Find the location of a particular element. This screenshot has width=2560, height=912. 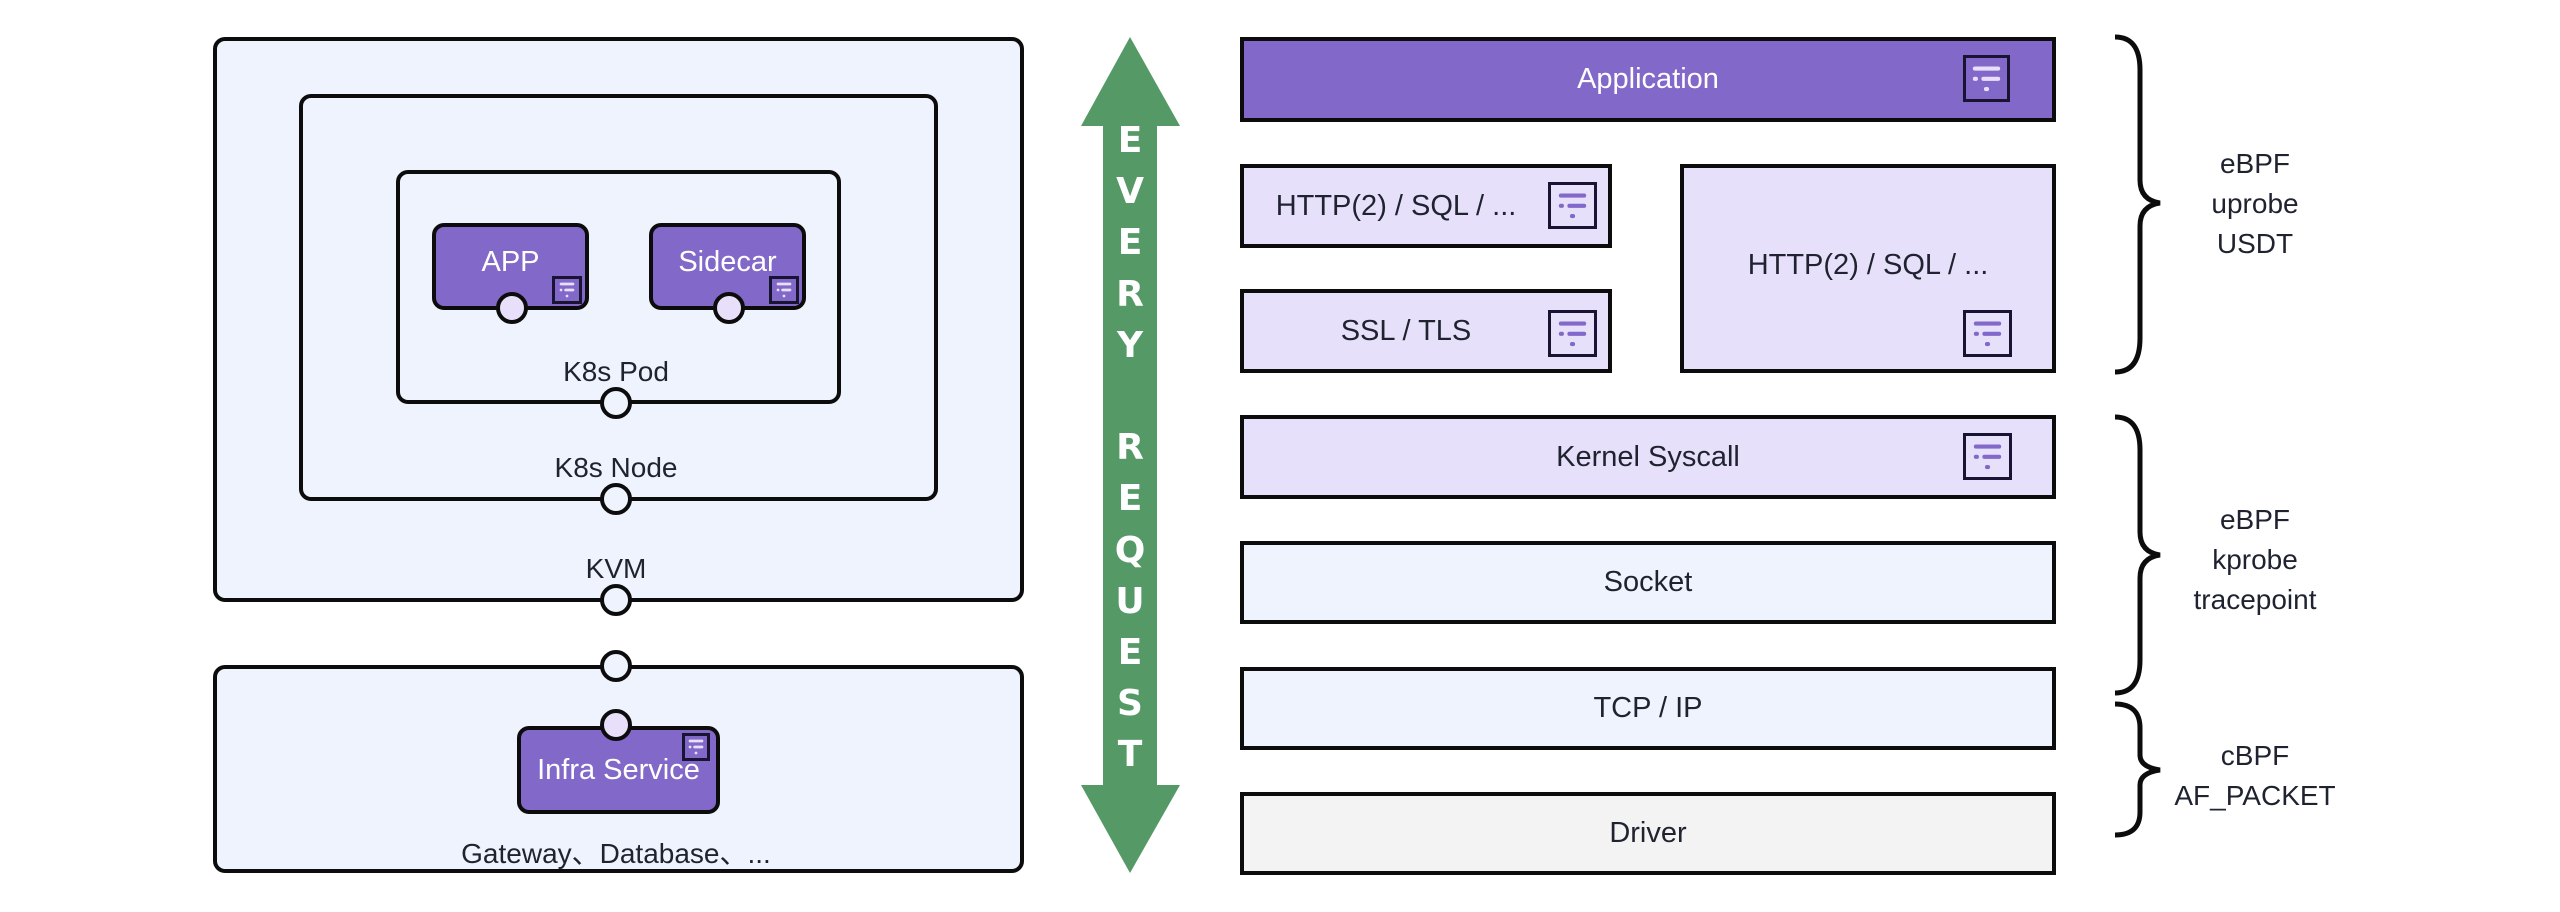

arrow-letter: U is located at coordinates (1130, 601).